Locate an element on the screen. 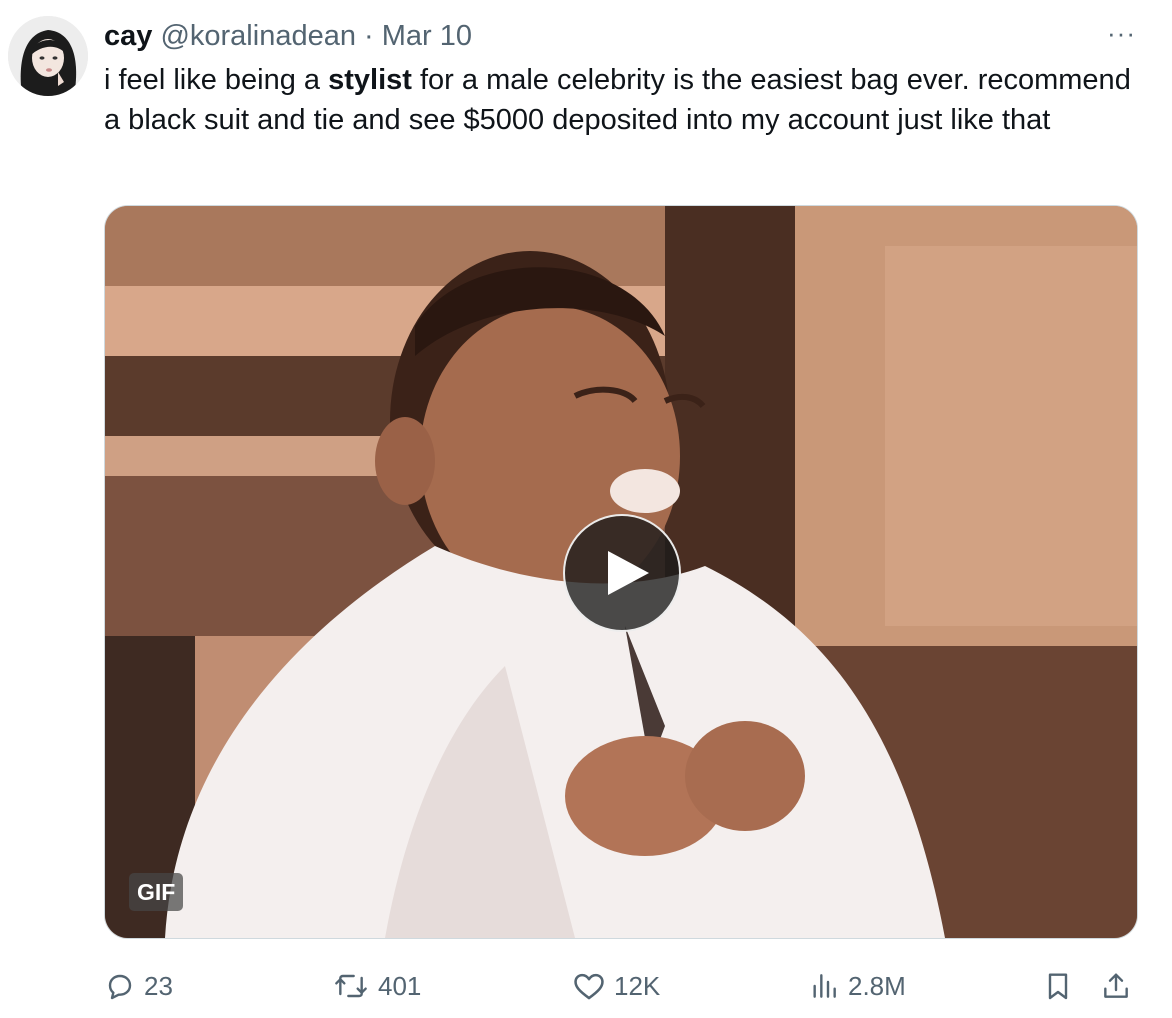 The image size is (1172, 1018). tweet-text-bold: stylist is located at coordinates (370, 80).